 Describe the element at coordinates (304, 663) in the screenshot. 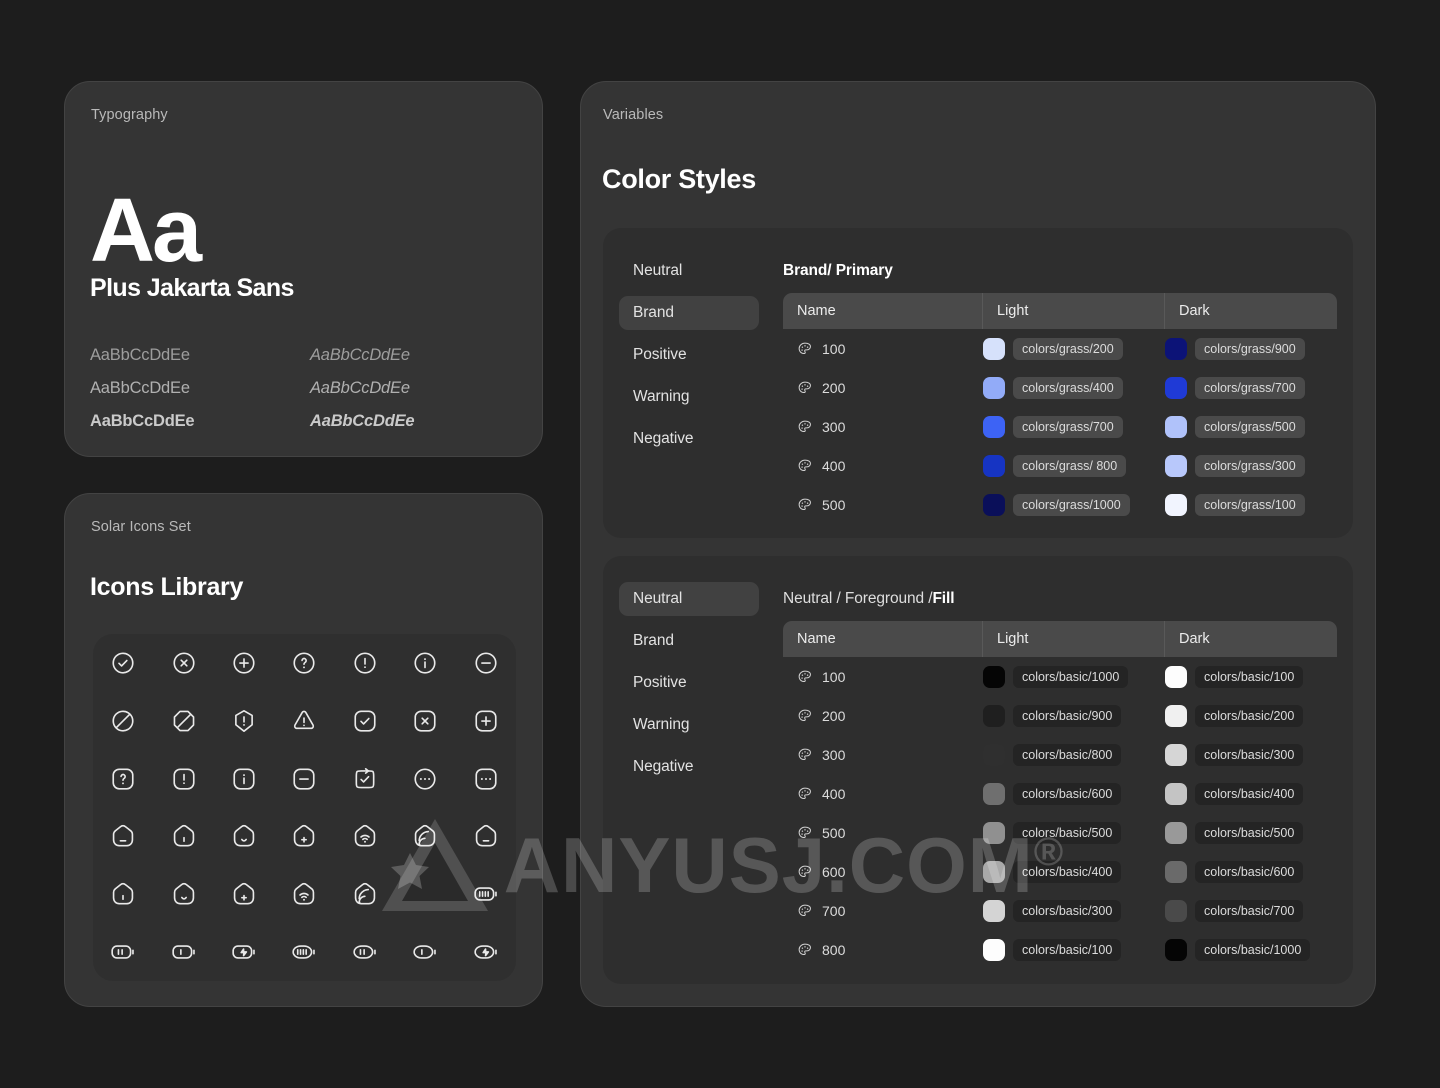

I see `question-circle-icon` at that location.